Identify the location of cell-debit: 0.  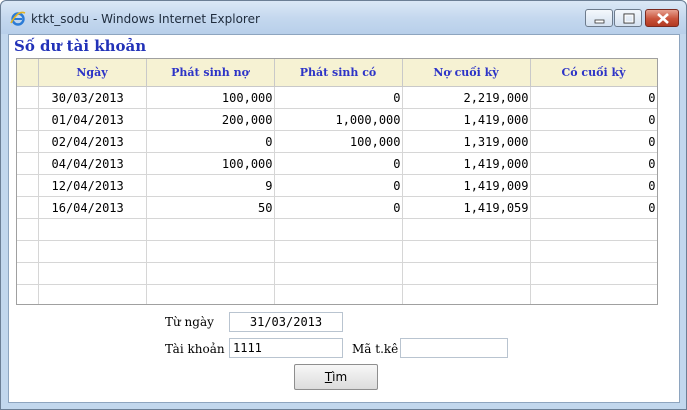
(210, 141).